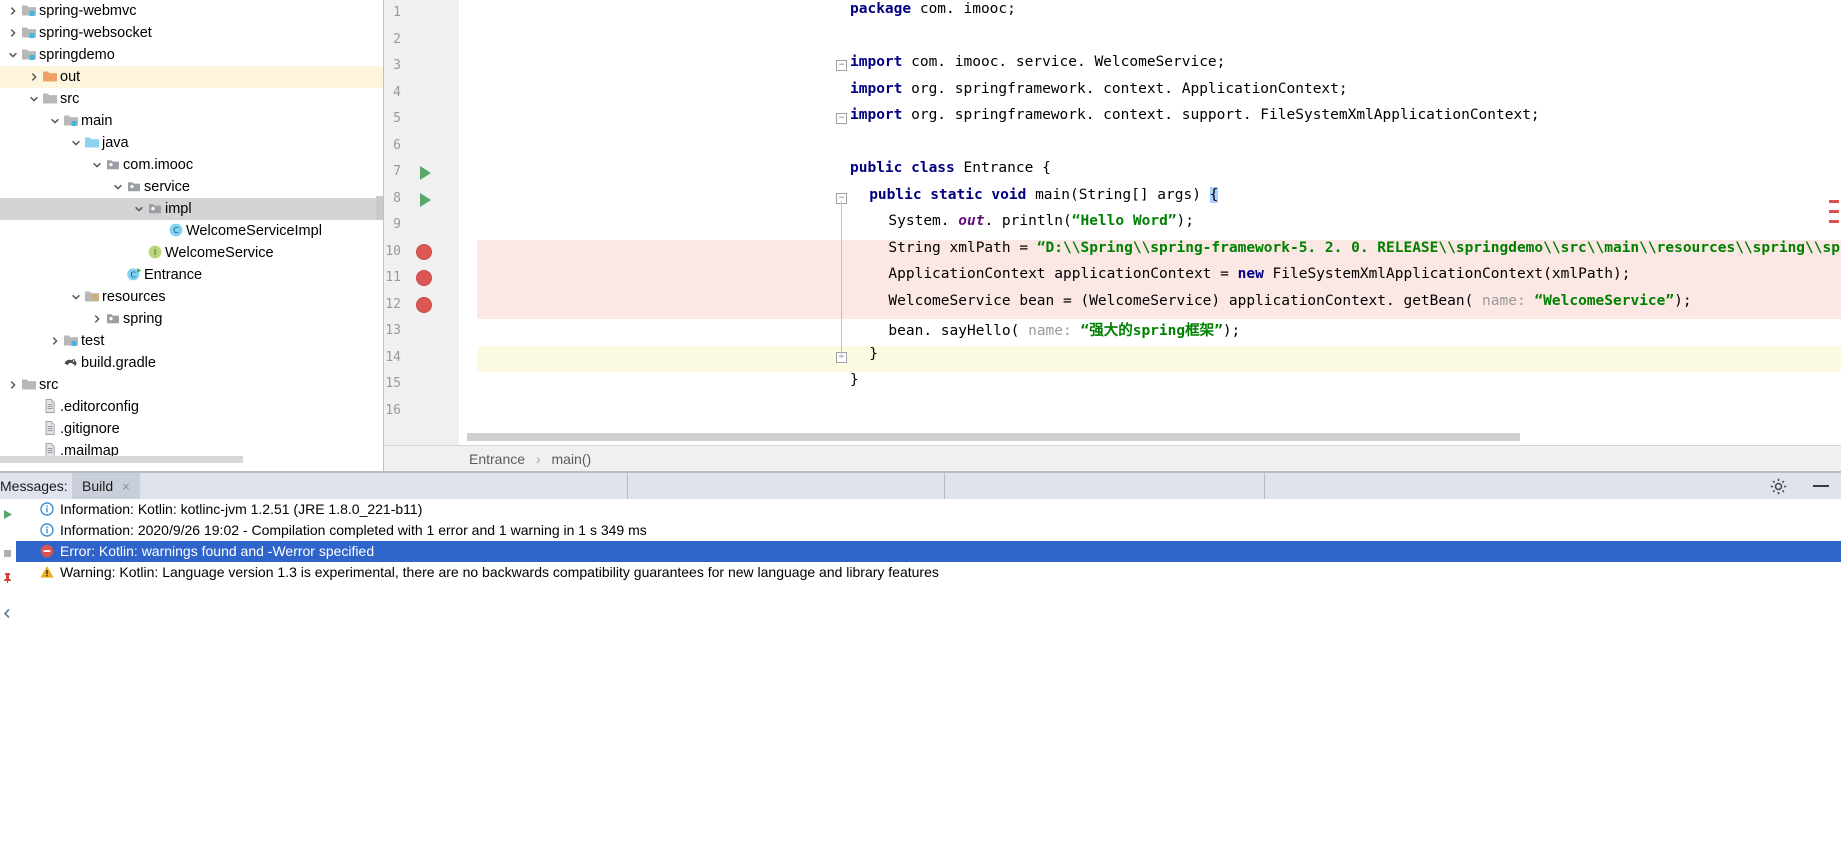 The height and width of the screenshot is (843, 1841). Describe the element at coordinates (7, 616) in the screenshot. I see `collapse-icon` at that location.